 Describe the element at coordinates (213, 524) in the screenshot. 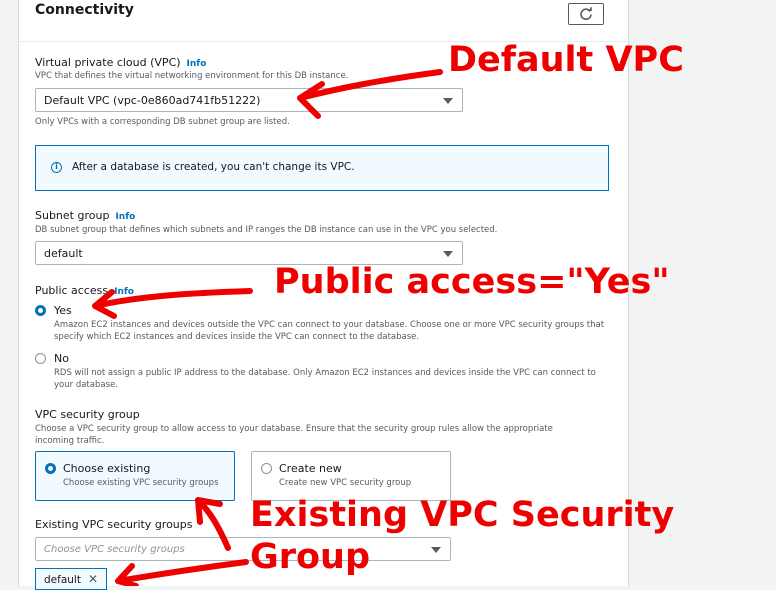

I see `arrow-existing-sg` at that location.